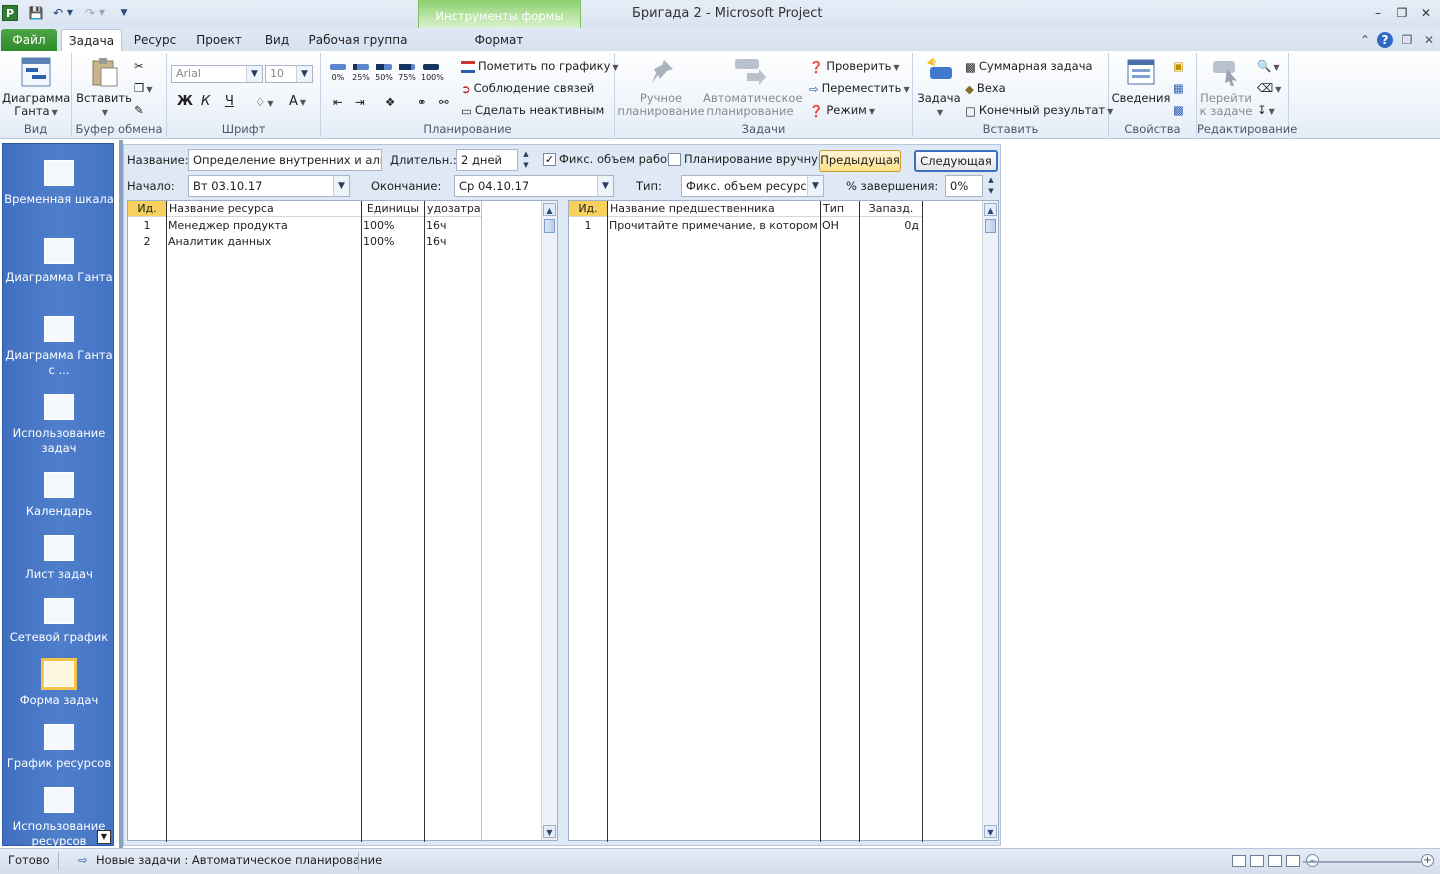 The width and height of the screenshot is (1440, 874). I want to click on split-task-icon: ❖, so click(390, 102).